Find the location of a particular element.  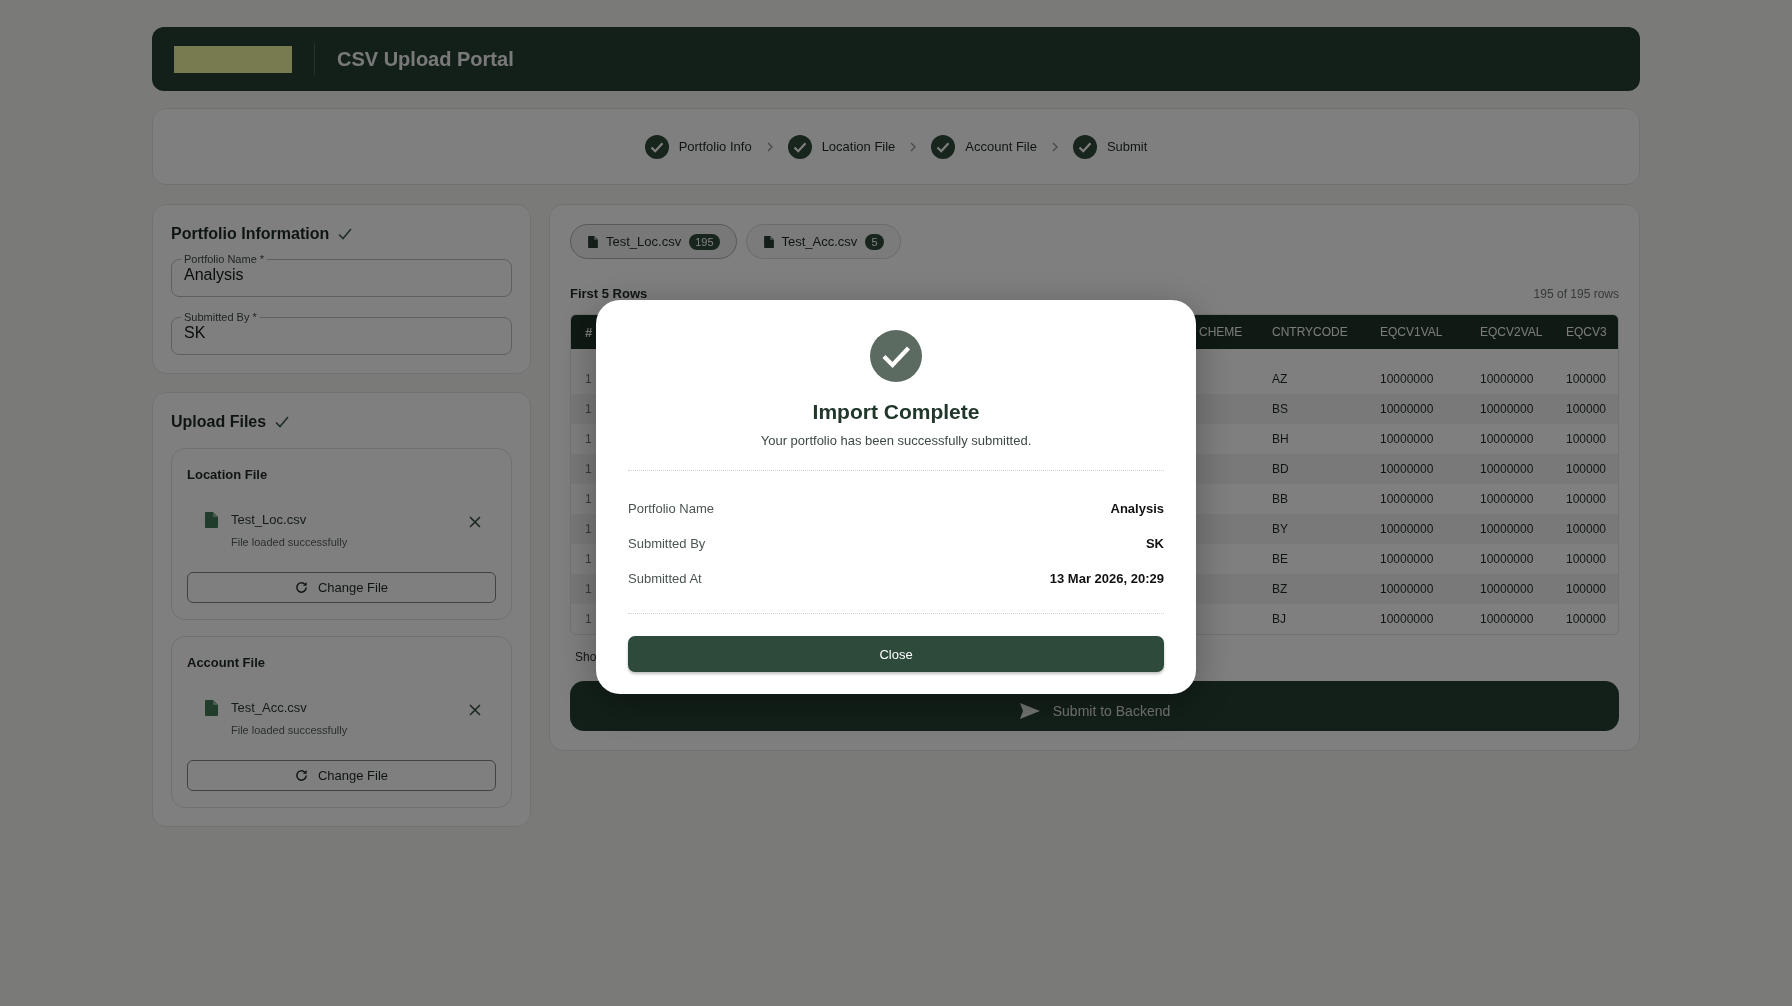

section-title: Portfolio Information is located at coordinates (250, 234).